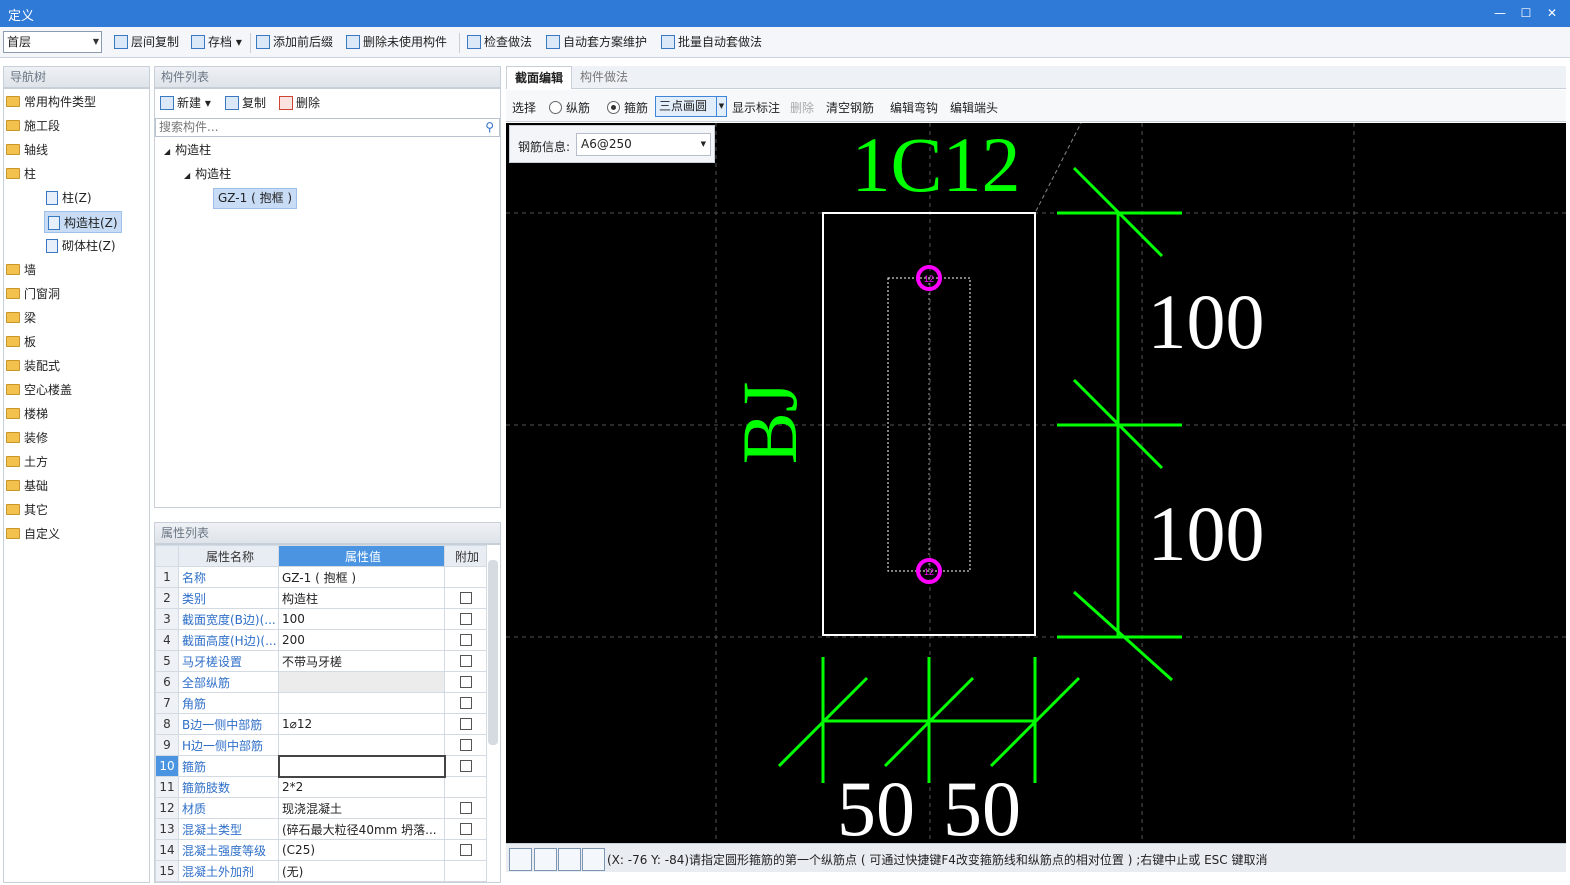 Image resolution: width=1570 pixels, height=885 pixels. I want to click on property-value: (无), so click(361, 871).